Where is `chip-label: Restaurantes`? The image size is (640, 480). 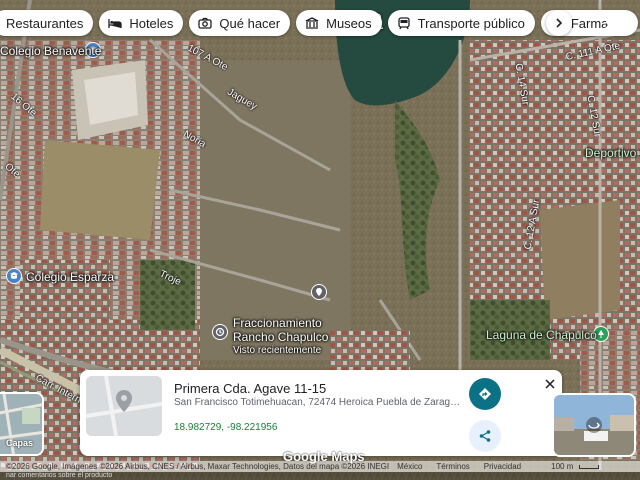
chip-label: Restaurantes is located at coordinates (45, 23).